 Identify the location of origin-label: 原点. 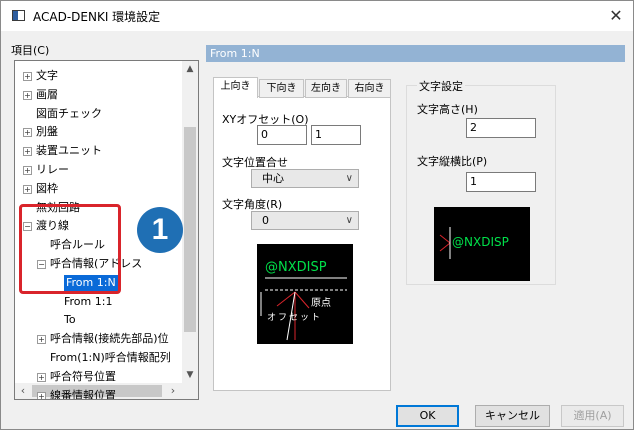
(321, 303).